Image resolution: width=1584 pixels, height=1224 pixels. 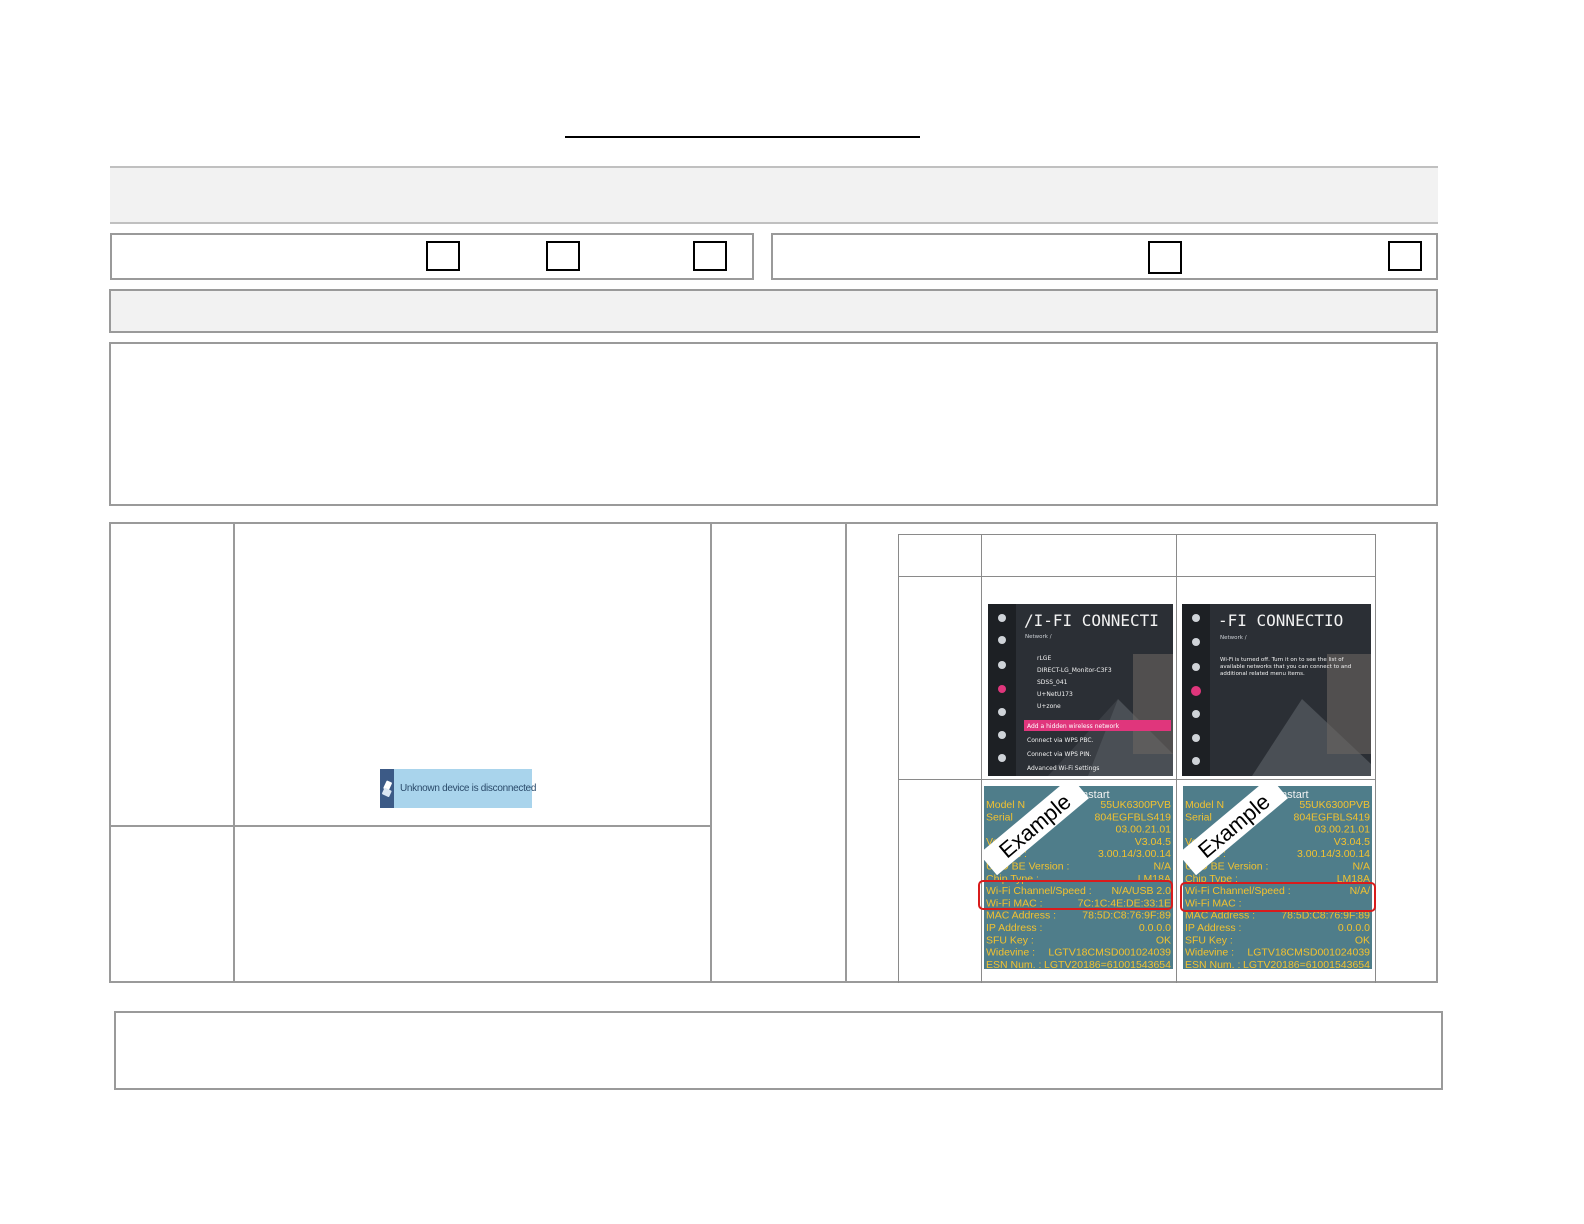 I want to click on svg-text: additional related menu items., so click(x=1262, y=674).